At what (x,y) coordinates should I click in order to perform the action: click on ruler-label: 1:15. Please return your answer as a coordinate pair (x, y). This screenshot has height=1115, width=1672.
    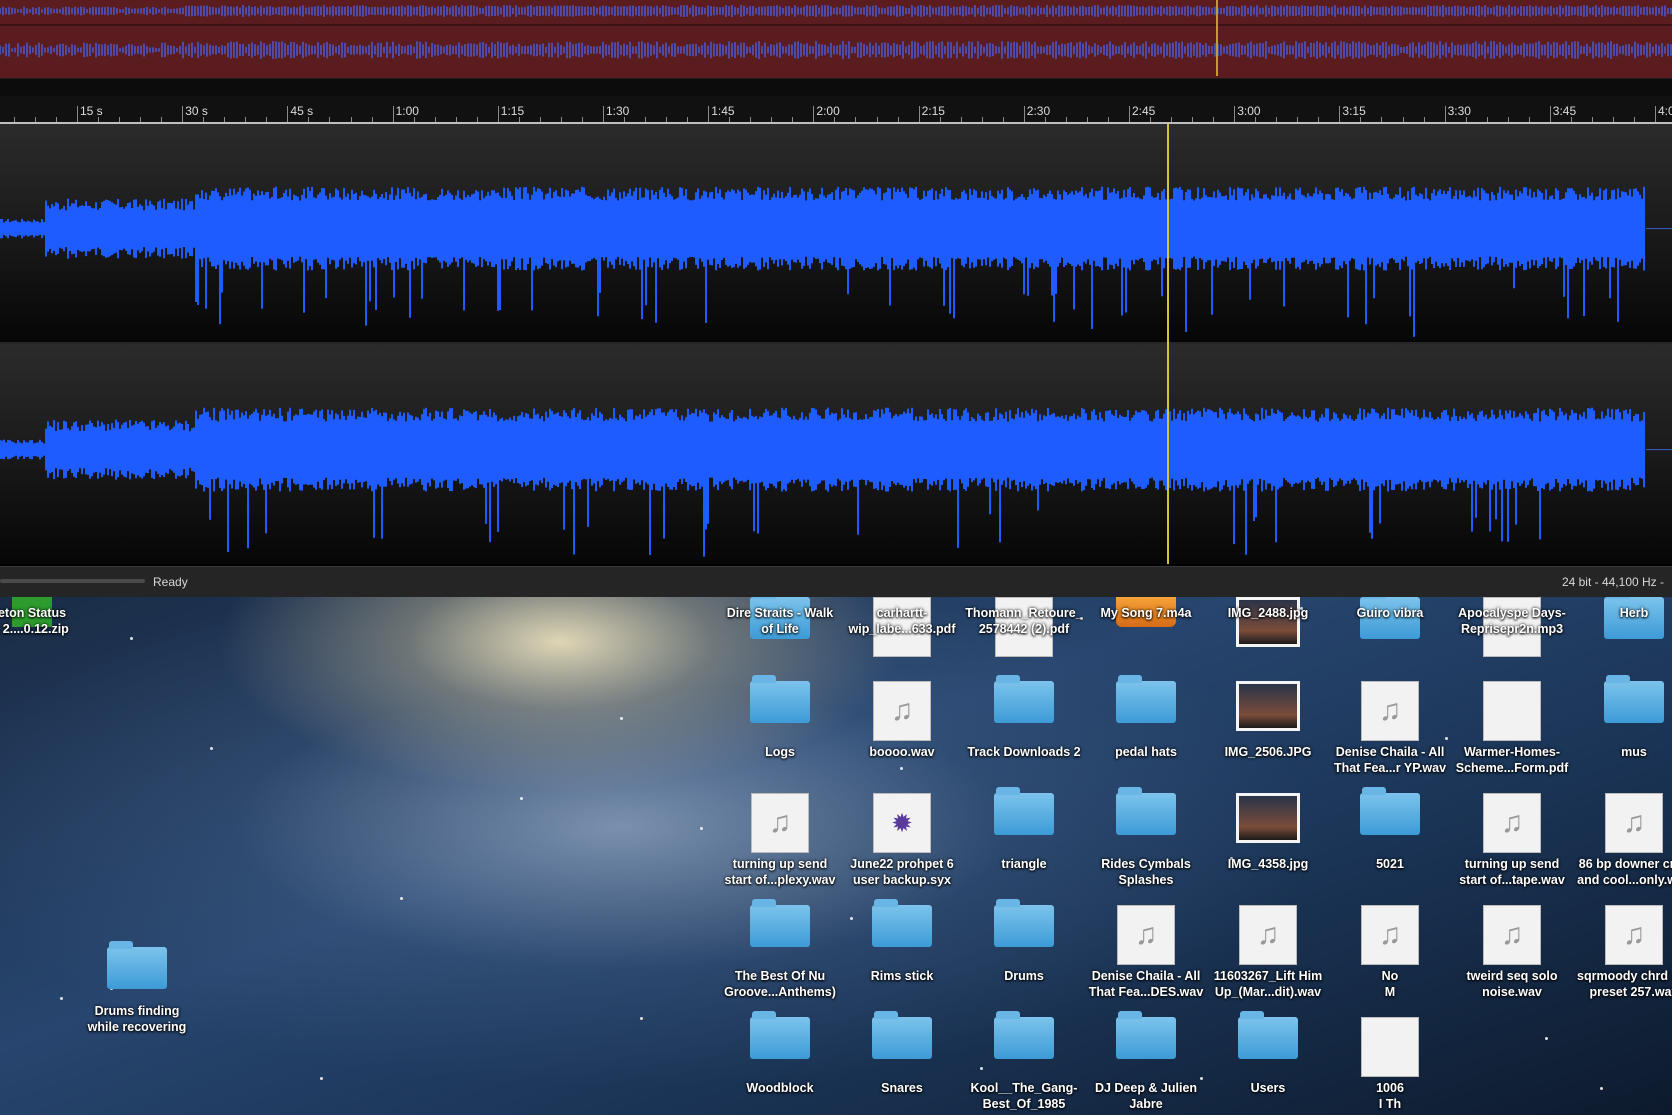
    Looking at the image, I should click on (512, 111).